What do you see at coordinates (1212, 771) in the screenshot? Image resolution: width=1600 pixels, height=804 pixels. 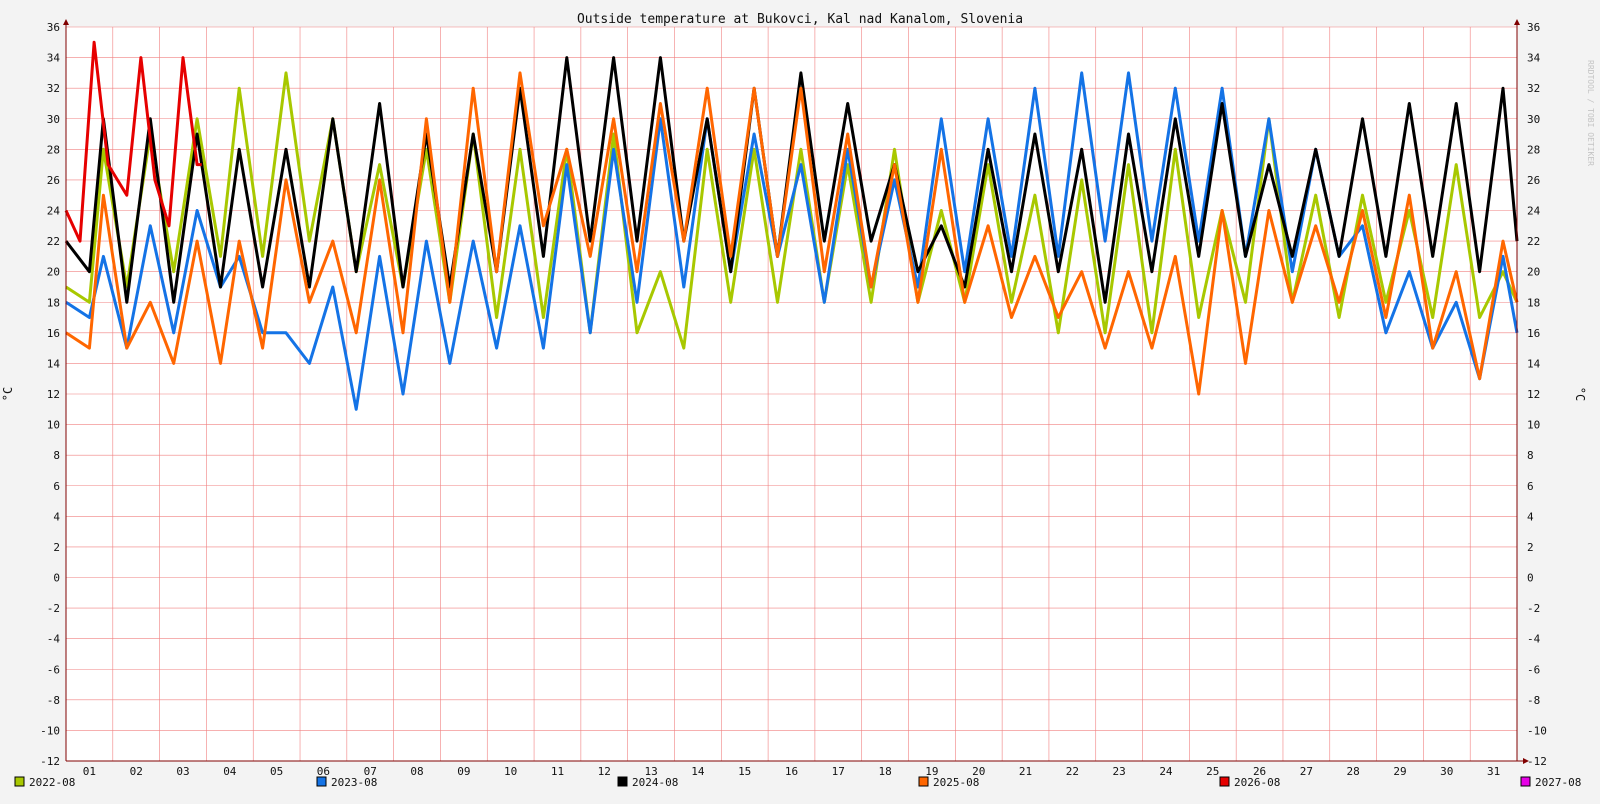 I see `x-tick-label: 25` at bounding box center [1212, 771].